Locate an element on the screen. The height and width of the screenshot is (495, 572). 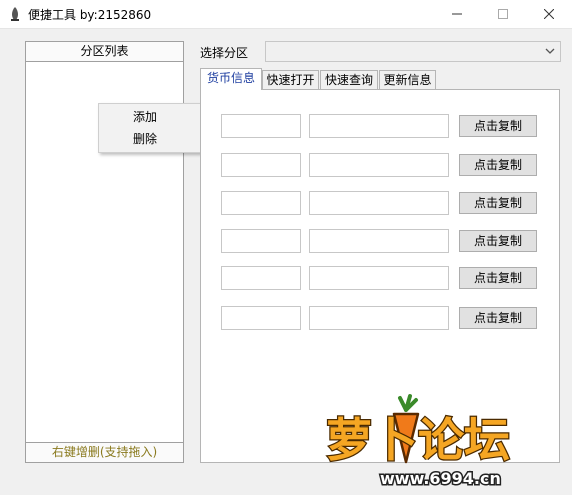
site-watermark-logo: 萝卜论坛 www.6994.cn is located at coordinates (418, 442).